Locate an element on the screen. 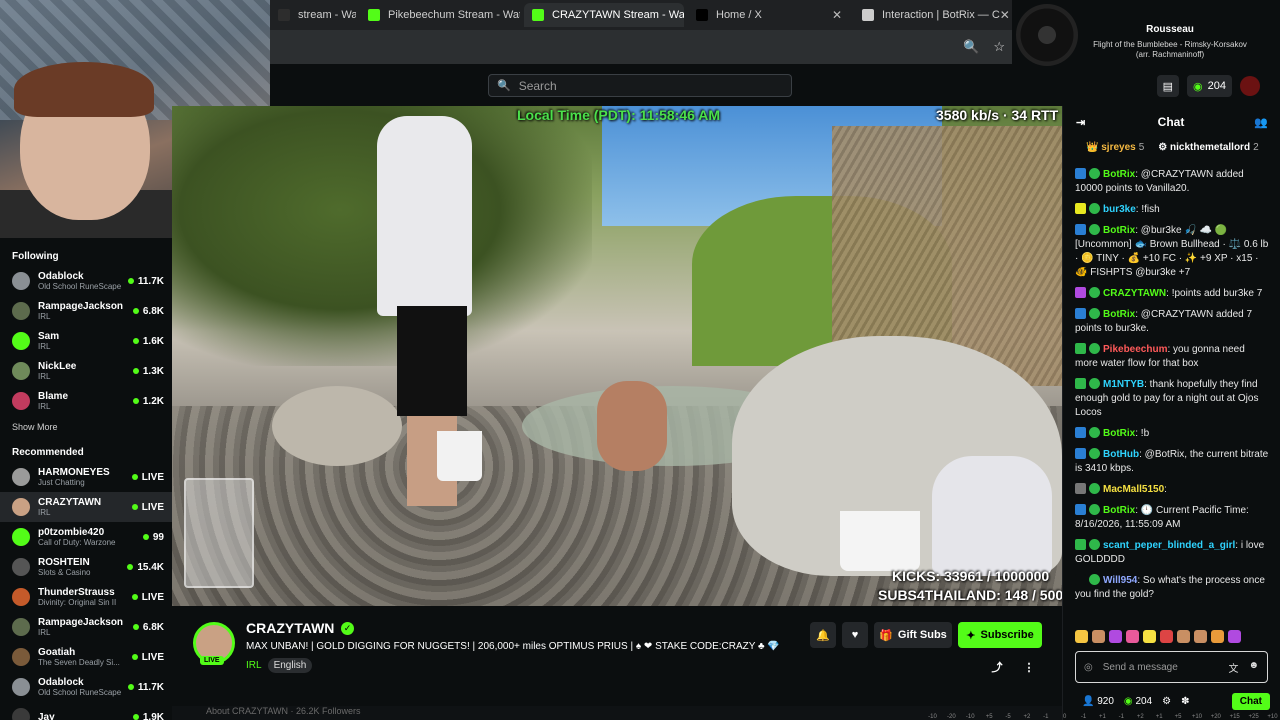 The image size is (1280, 720). leaderboard-name: sjreyes is located at coordinates (1118, 147).